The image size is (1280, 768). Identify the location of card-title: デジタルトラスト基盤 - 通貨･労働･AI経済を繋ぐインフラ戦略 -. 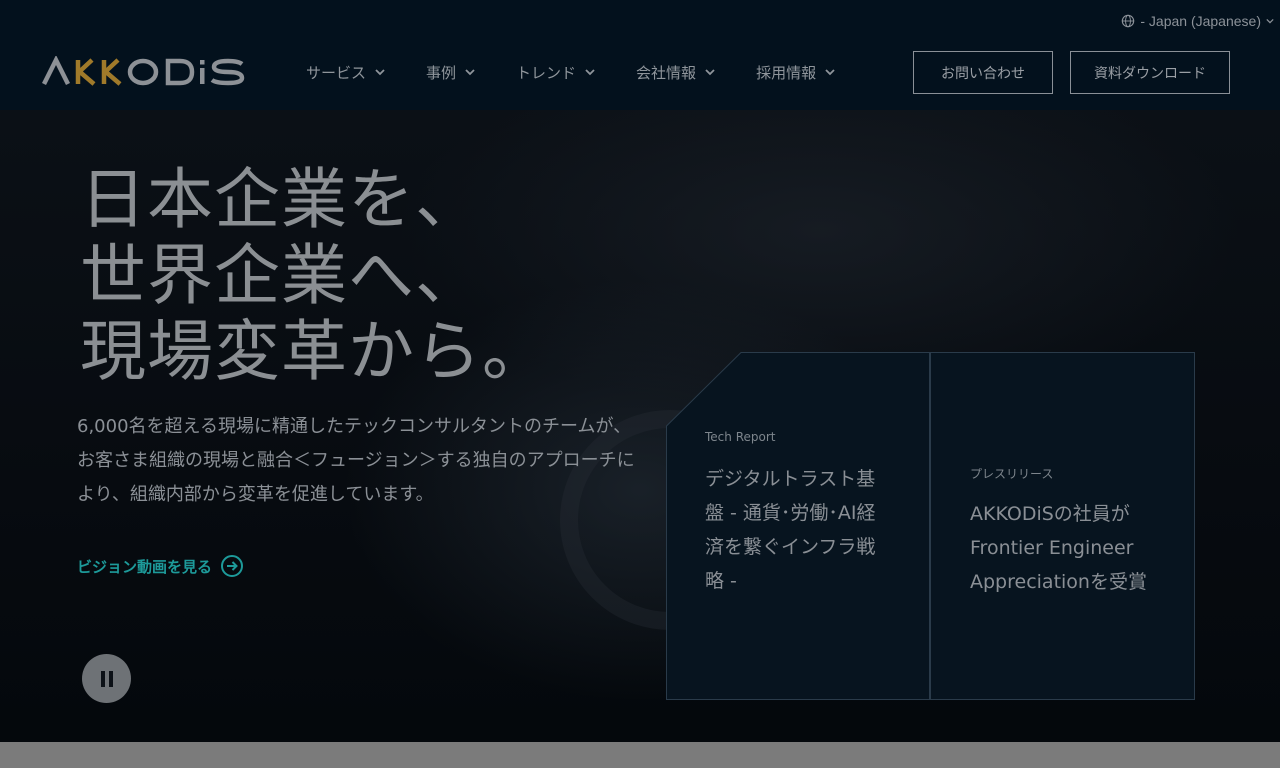
(790, 530).